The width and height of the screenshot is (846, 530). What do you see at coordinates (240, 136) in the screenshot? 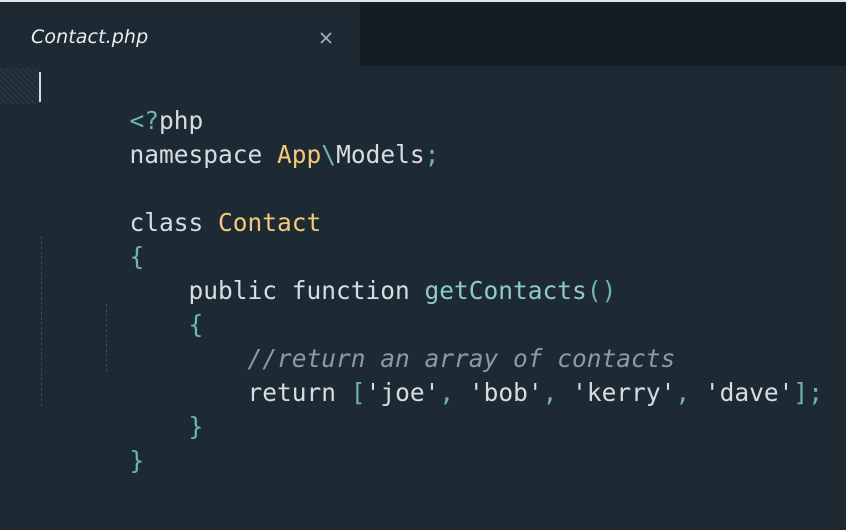
I see `code-line-2: namespace App\Models;` at bounding box center [240, 136].